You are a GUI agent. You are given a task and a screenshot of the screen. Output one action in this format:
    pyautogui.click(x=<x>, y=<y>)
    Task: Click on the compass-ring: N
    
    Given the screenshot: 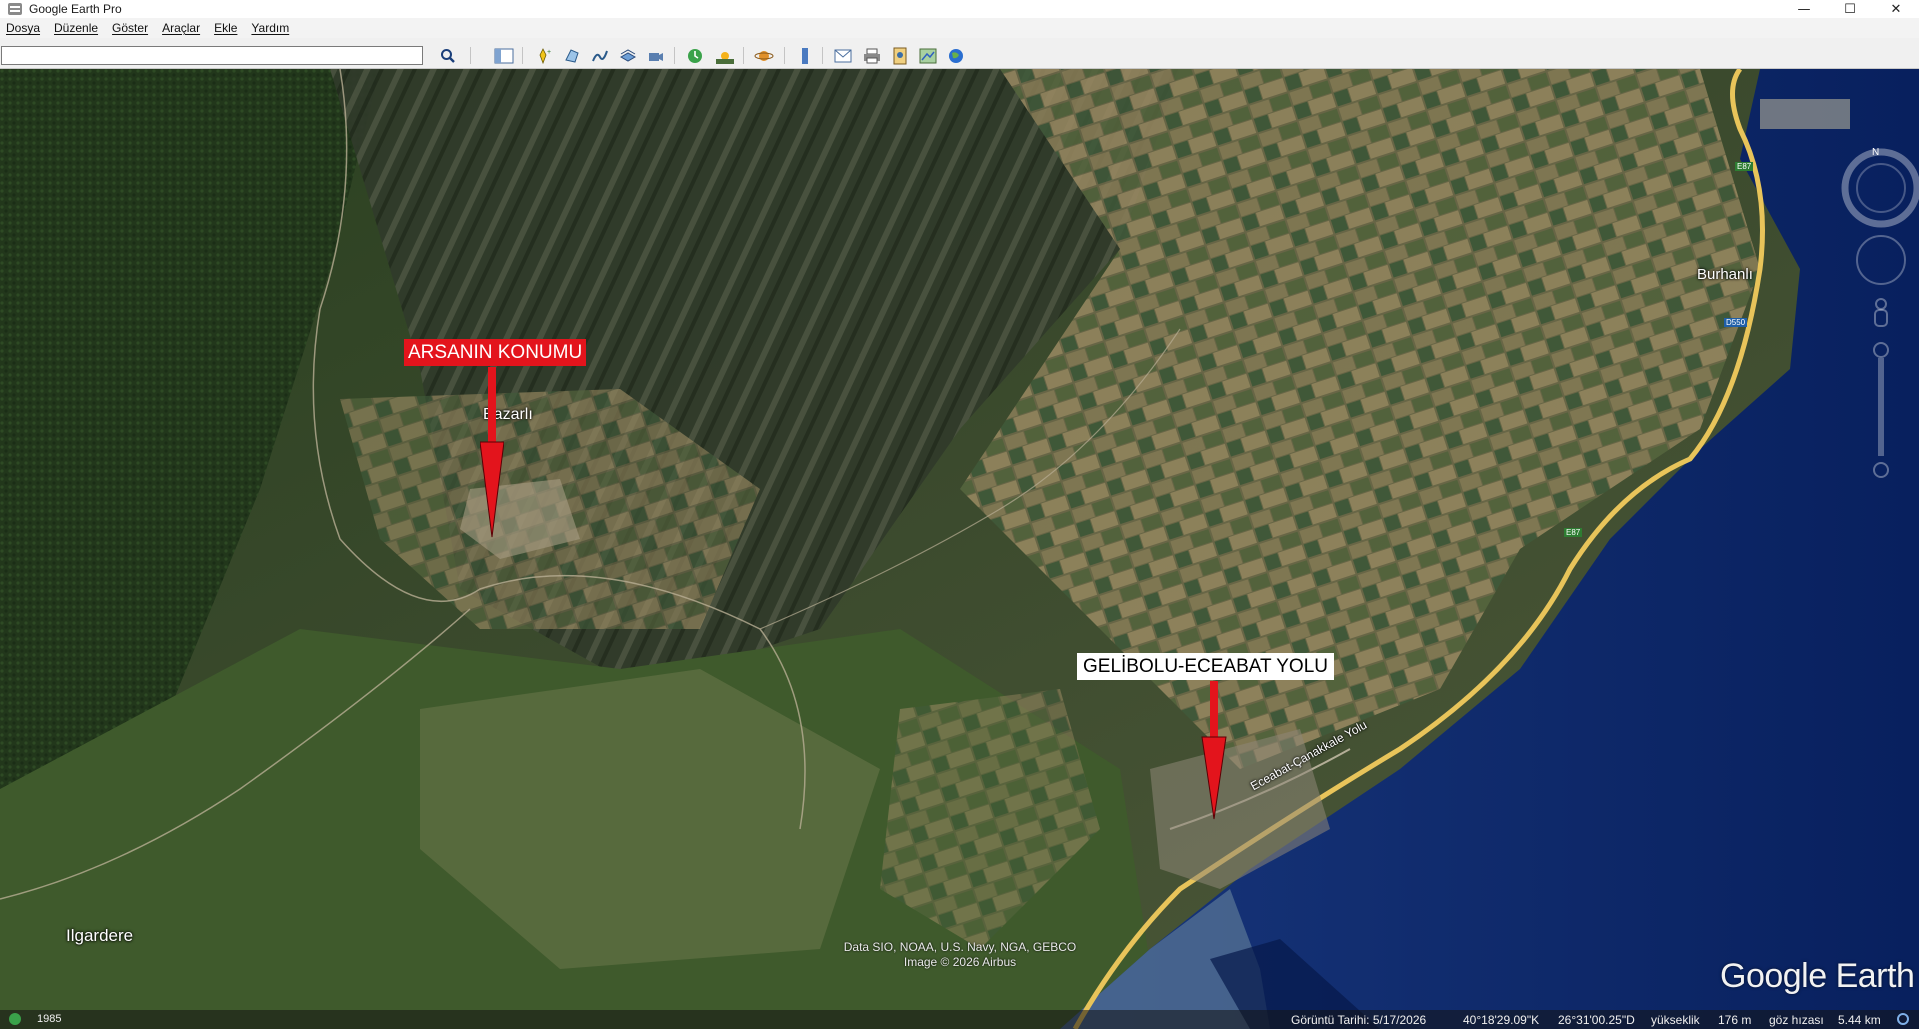 What is the action you would take?
    pyautogui.click(x=1880, y=187)
    